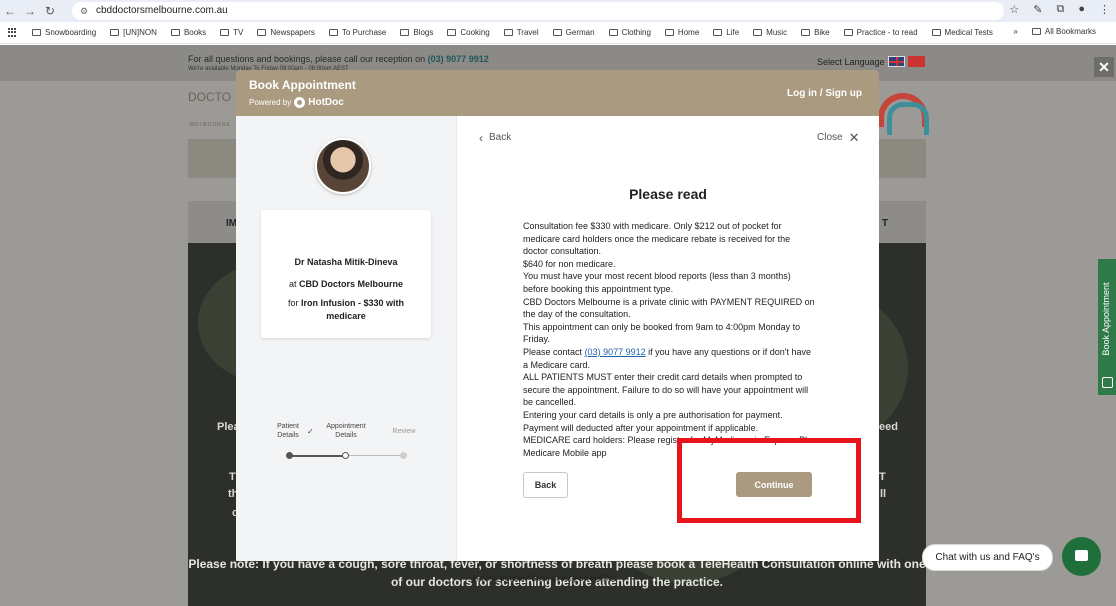 The width and height of the screenshot is (1116, 606). What do you see at coordinates (824, 93) in the screenshot?
I see `login-signup-link: Log in / Sign up` at bounding box center [824, 93].